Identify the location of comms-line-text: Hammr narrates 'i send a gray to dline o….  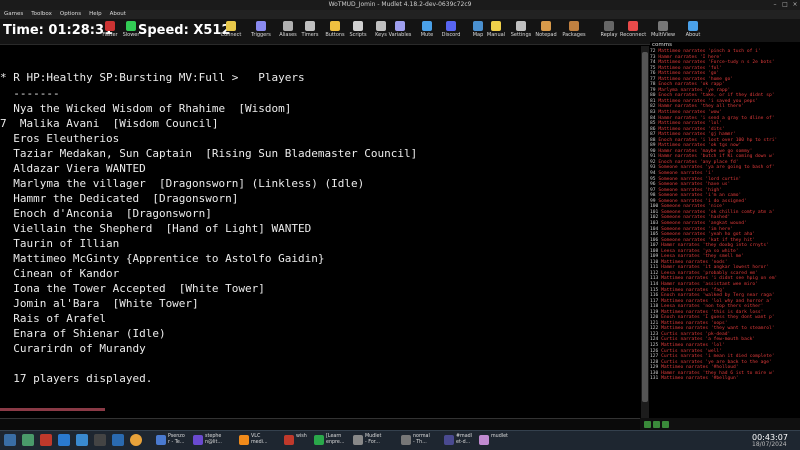
(716, 118).